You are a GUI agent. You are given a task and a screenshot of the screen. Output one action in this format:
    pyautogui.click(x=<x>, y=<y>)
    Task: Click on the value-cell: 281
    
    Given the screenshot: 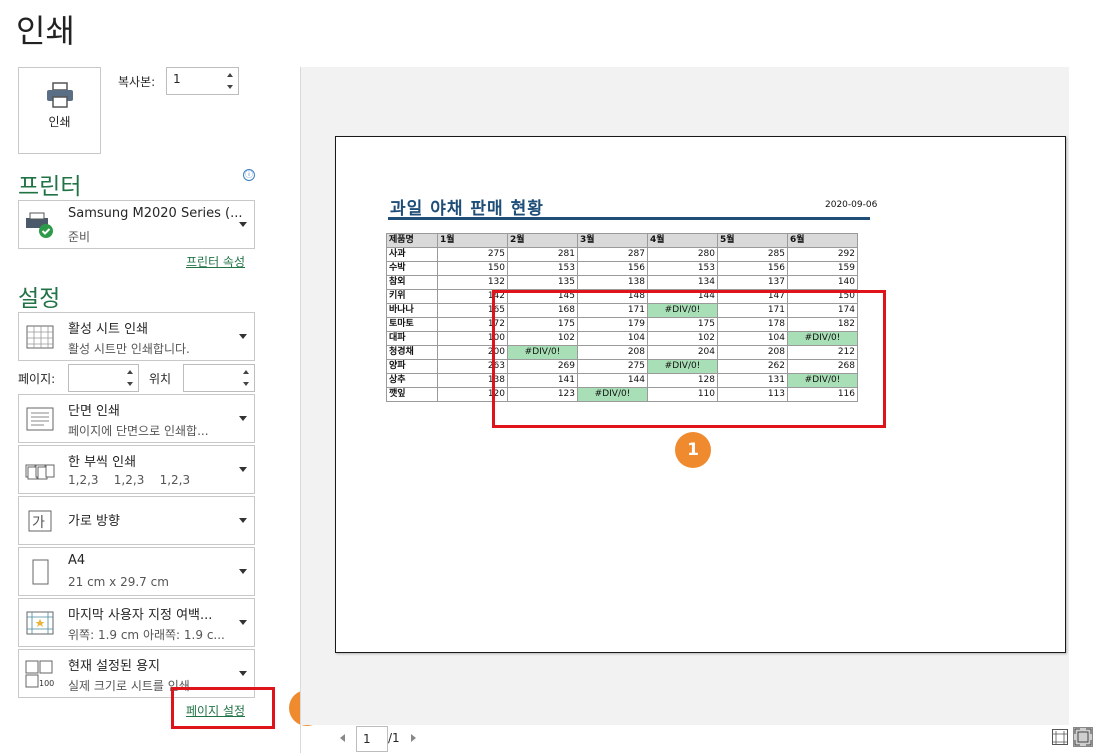 What is the action you would take?
    pyautogui.click(x=542, y=254)
    